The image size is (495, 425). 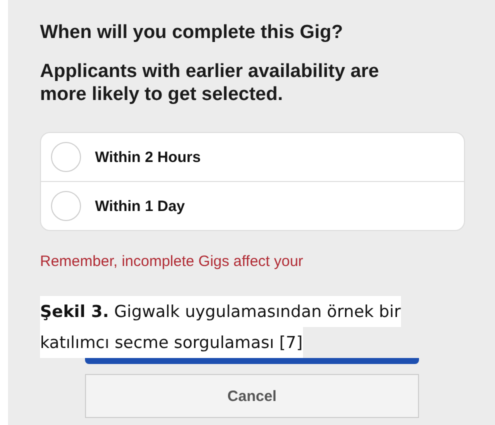 I want to click on primary-button, so click(x=252, y=361).